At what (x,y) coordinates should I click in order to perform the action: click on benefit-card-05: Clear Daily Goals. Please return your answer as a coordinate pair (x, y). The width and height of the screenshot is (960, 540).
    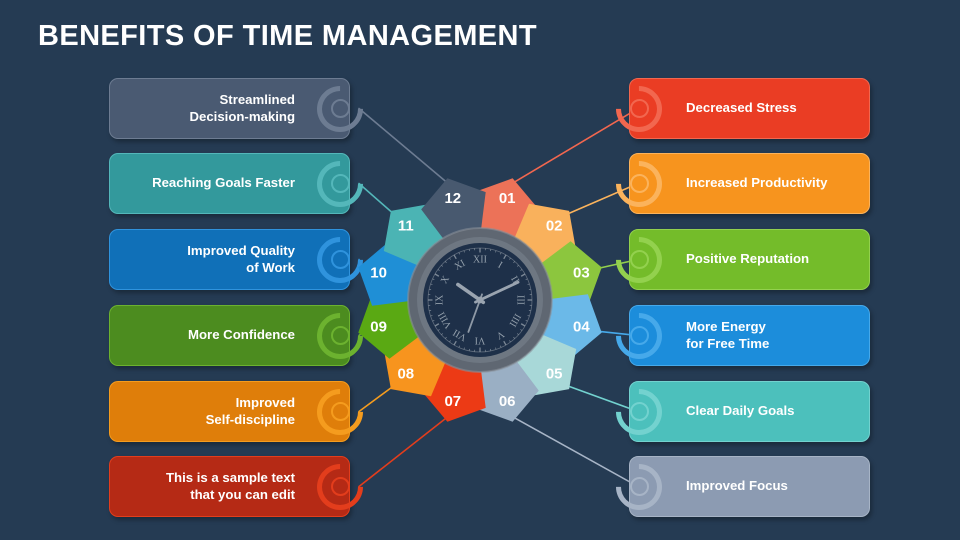
    Looking at the image, I should click on (738, 411).